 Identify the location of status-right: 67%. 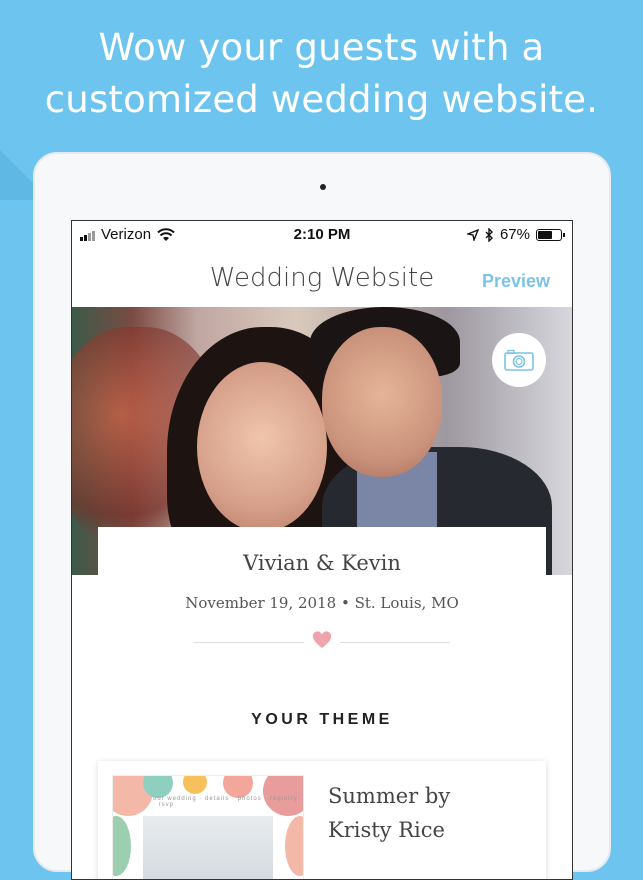
(515, 234).